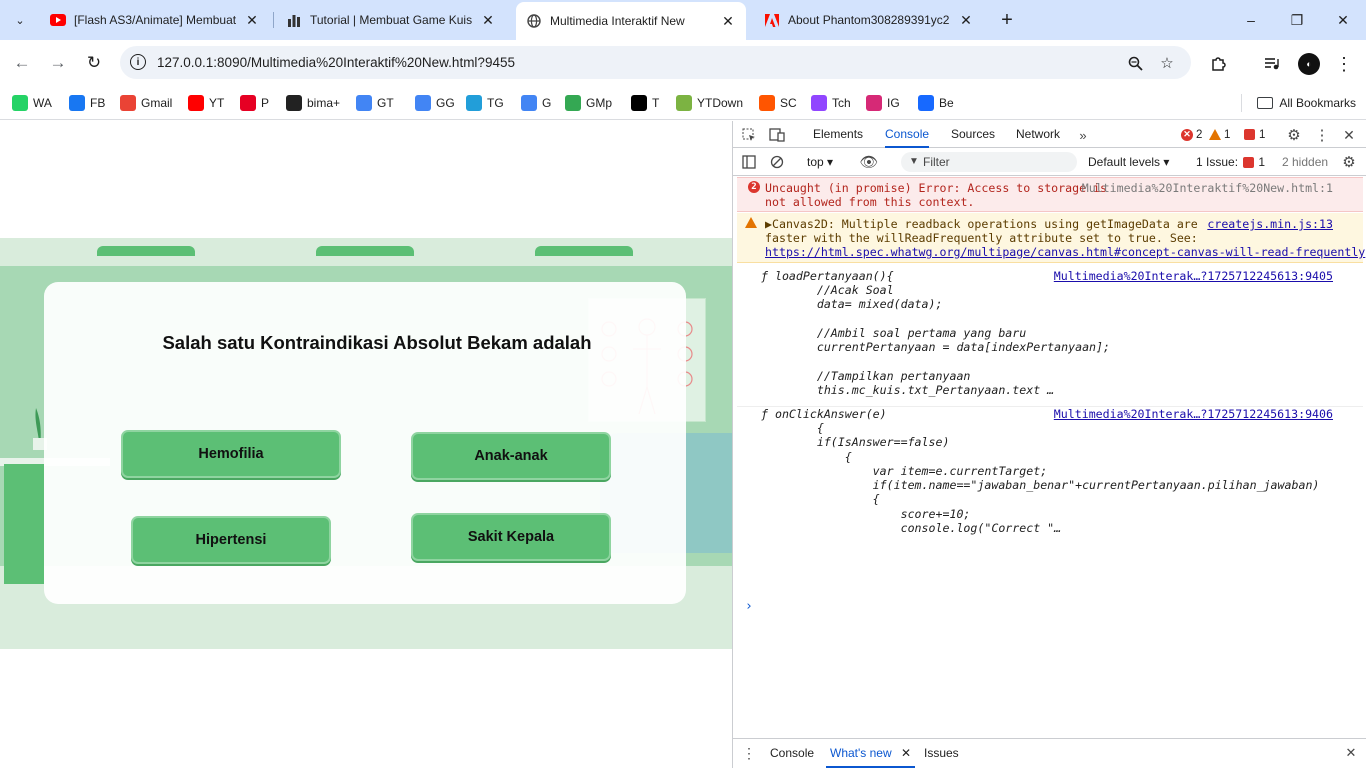 The image size is (1366, 768). Describe the element at coordinates (1230, 162) in the screenshot. I see `issues-indicator: 1 Issue: 1` at that location.